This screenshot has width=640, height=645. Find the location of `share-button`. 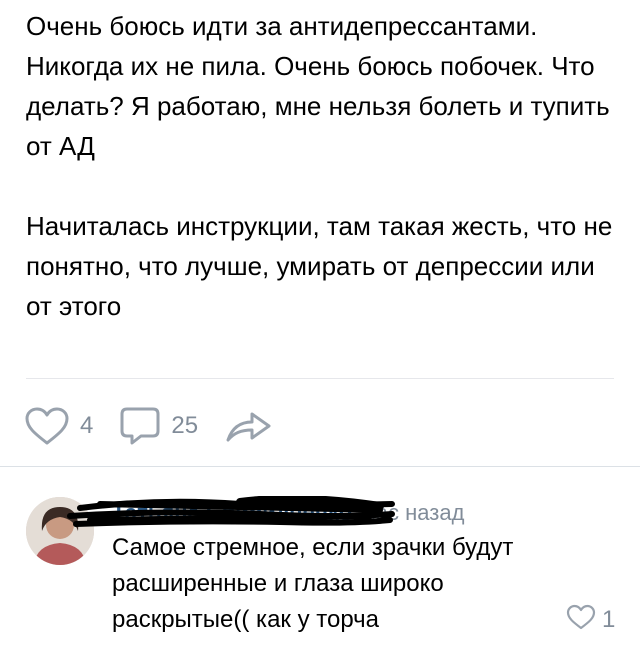

share-button is located at coordinates (249, 426).